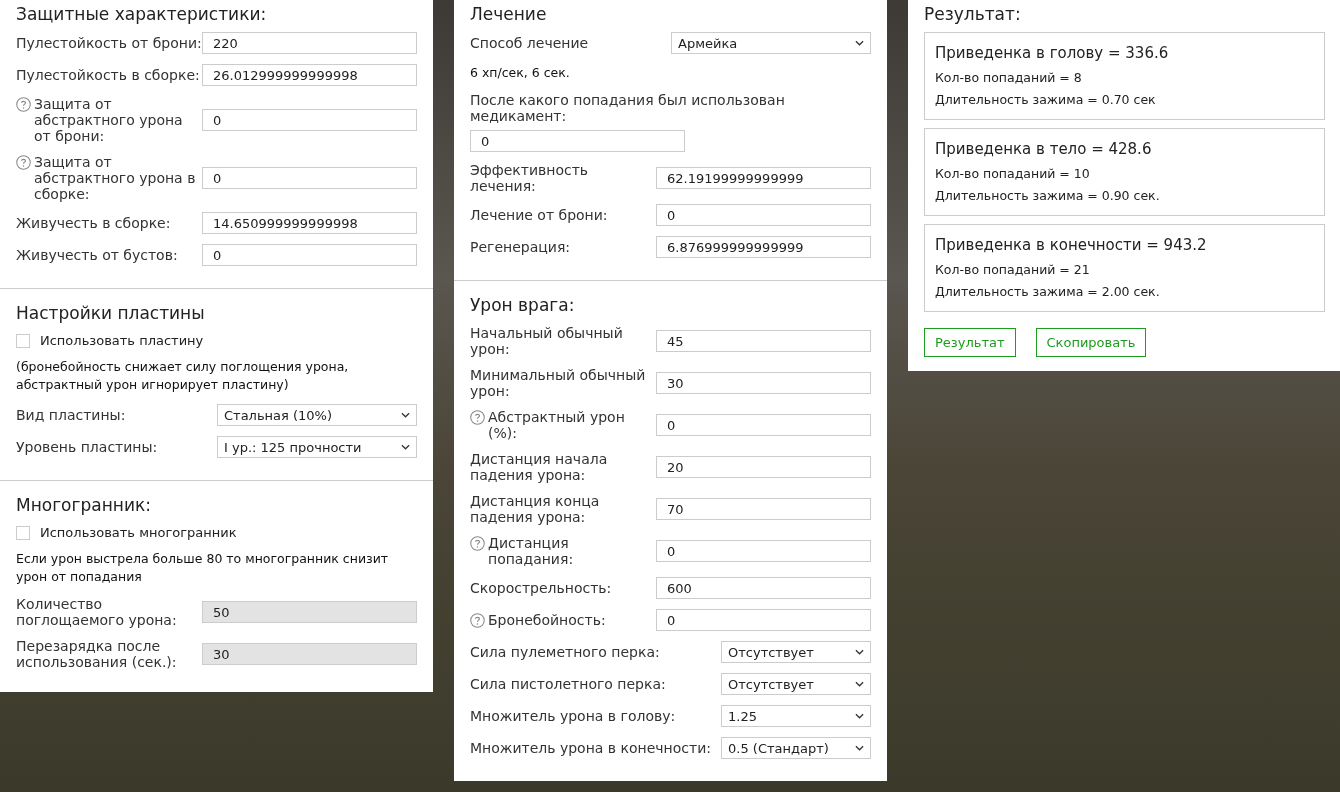  What do you see at coordinates (547, 620) in the screenshot?
I see `field-label: Бронебойность:` at bounding box center [547, 620].